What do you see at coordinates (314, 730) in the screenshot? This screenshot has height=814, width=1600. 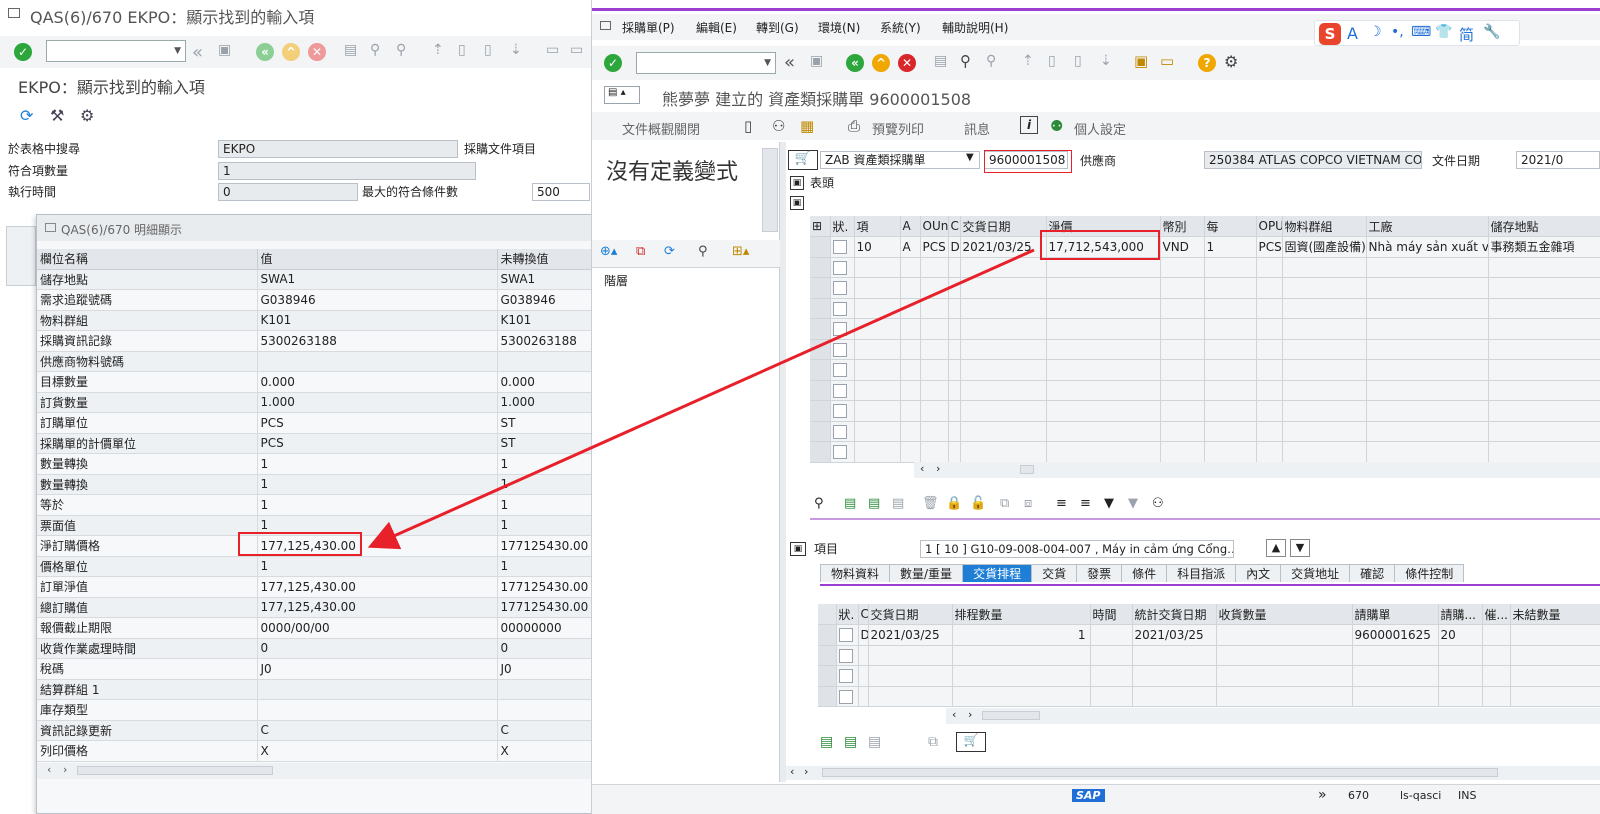 I see `table-row: 資訊記錄更新 C C` at bounding box center [314, 730].